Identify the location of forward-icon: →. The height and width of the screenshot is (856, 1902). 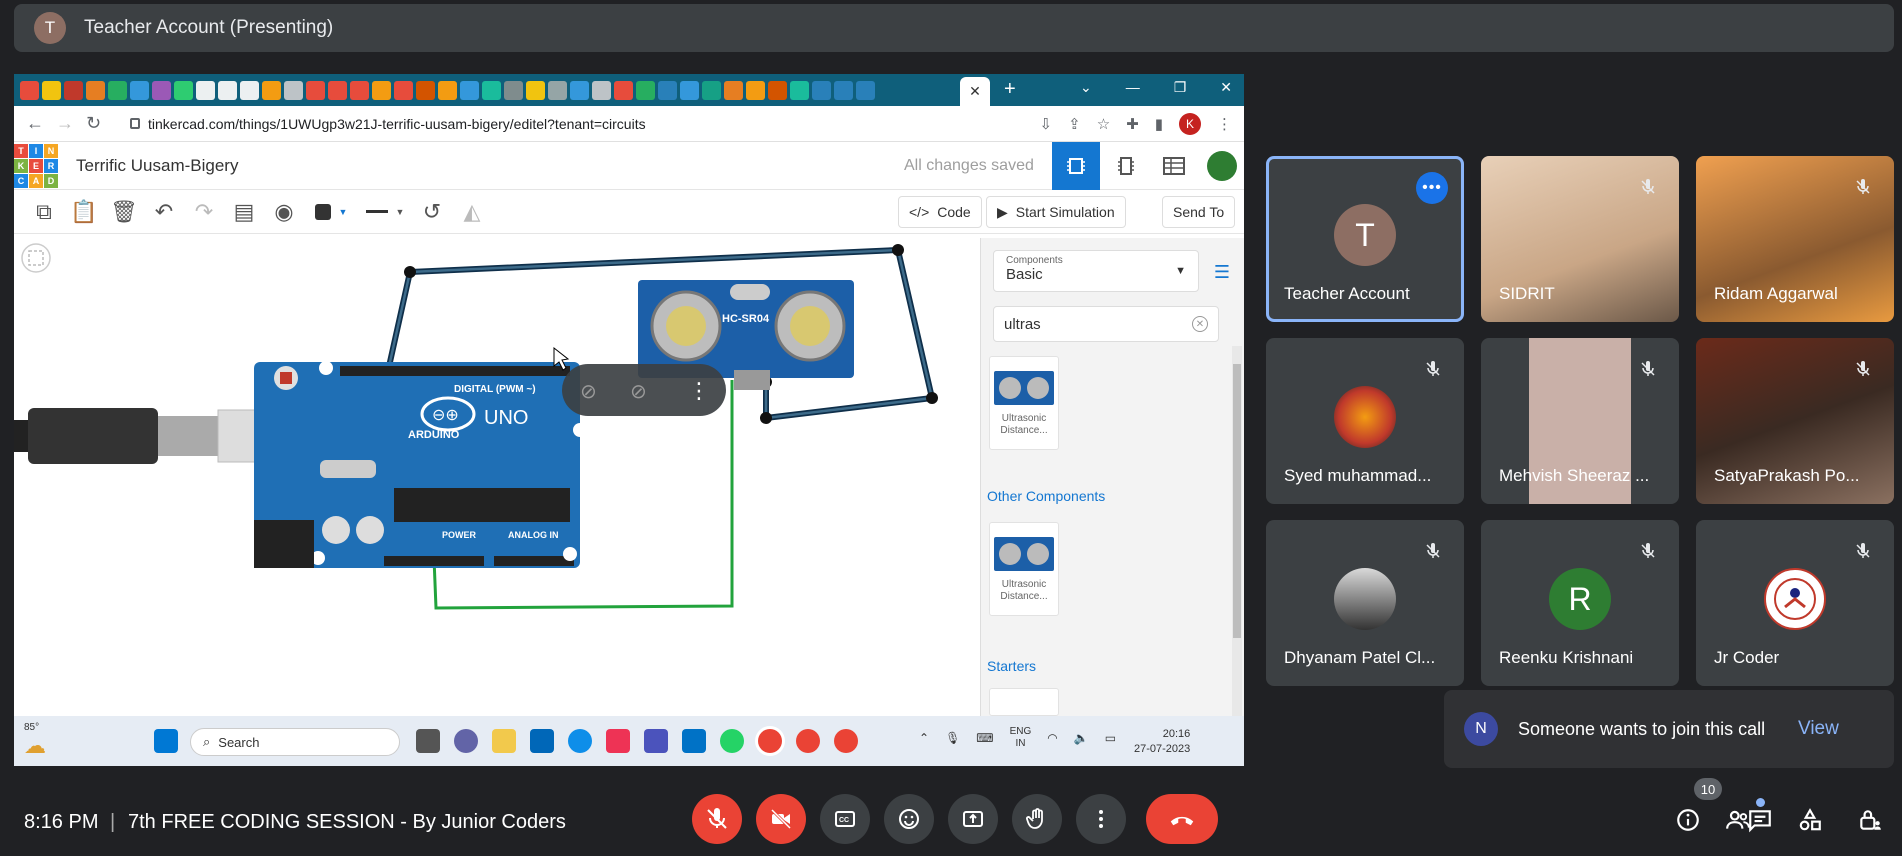
(71, 123).